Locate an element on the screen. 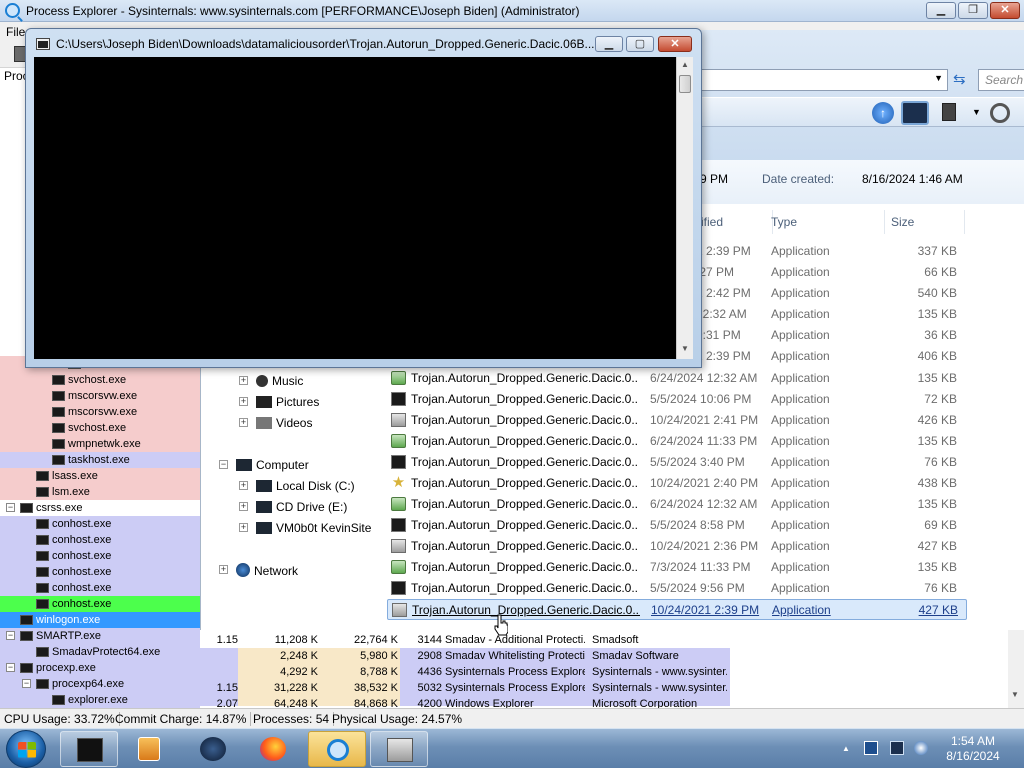  nav-item-network-share: + VM0b0t KevinSite is located at coordinates (305, 528).